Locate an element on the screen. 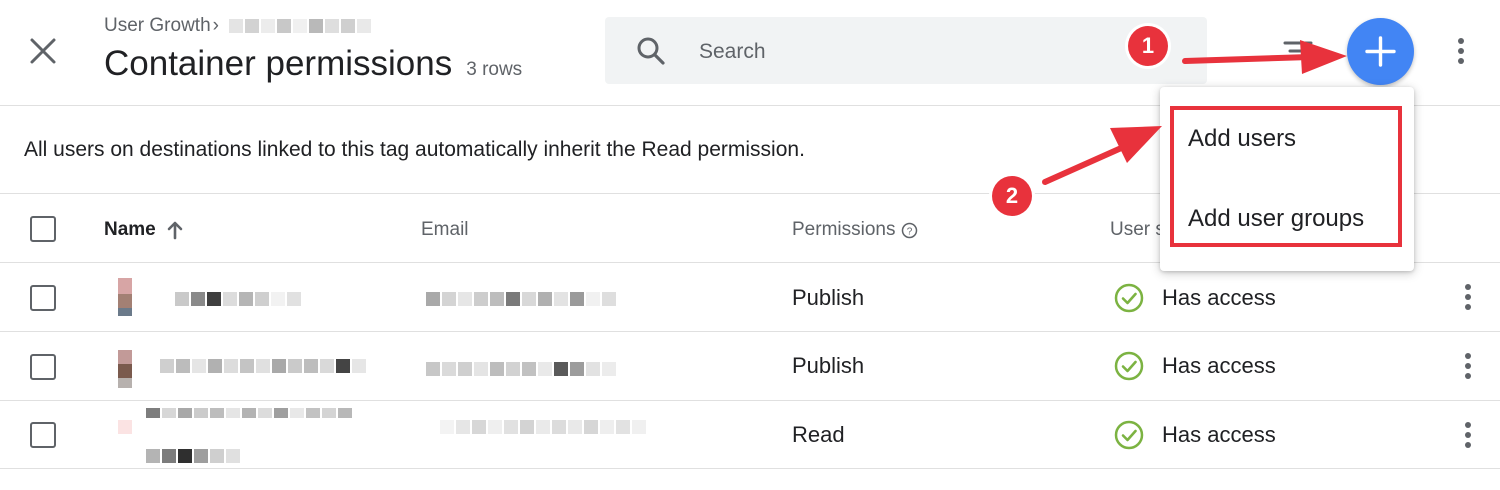 This screenshot has width=1500, height=490. plus-icon is located at coordinates (1380, 51).